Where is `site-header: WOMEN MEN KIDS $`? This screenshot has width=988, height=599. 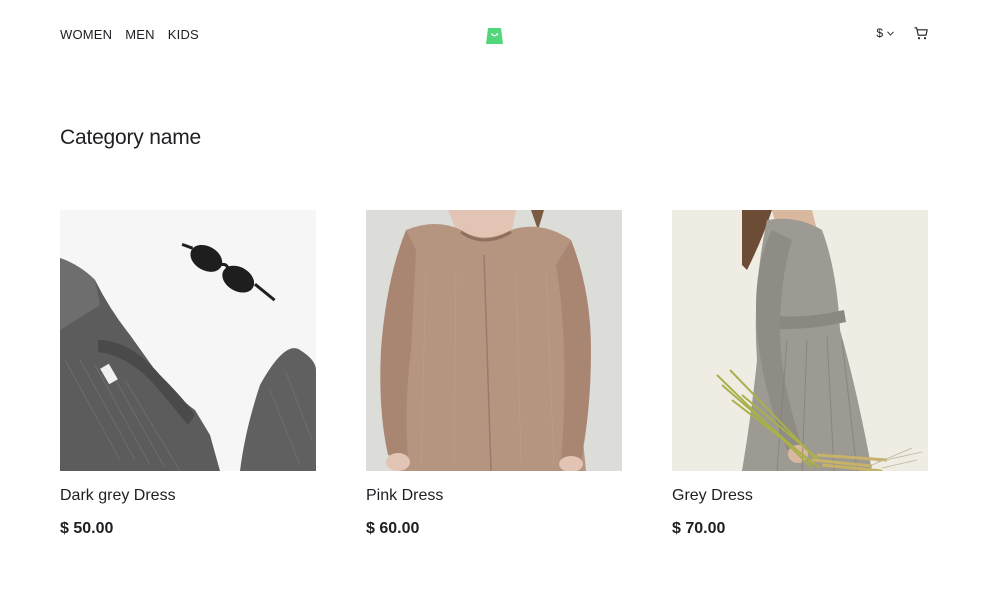 site-header: WOMEN MEN KIDS $ is located at coordinates (494, 35).